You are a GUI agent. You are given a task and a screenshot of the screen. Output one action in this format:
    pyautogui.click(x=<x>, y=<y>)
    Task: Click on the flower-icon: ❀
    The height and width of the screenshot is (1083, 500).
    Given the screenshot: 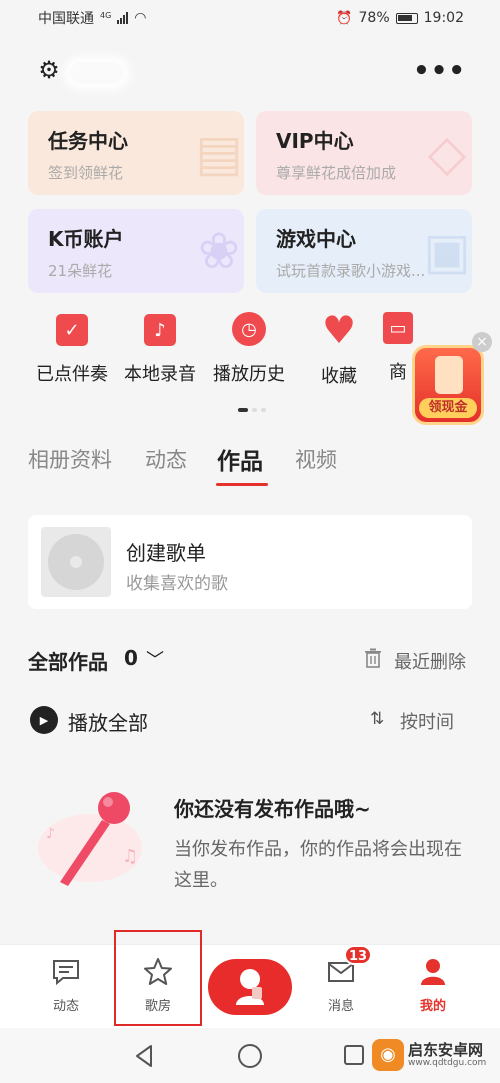 What is the action you would take?
    pyautogui.click(x=219, y=251)
    